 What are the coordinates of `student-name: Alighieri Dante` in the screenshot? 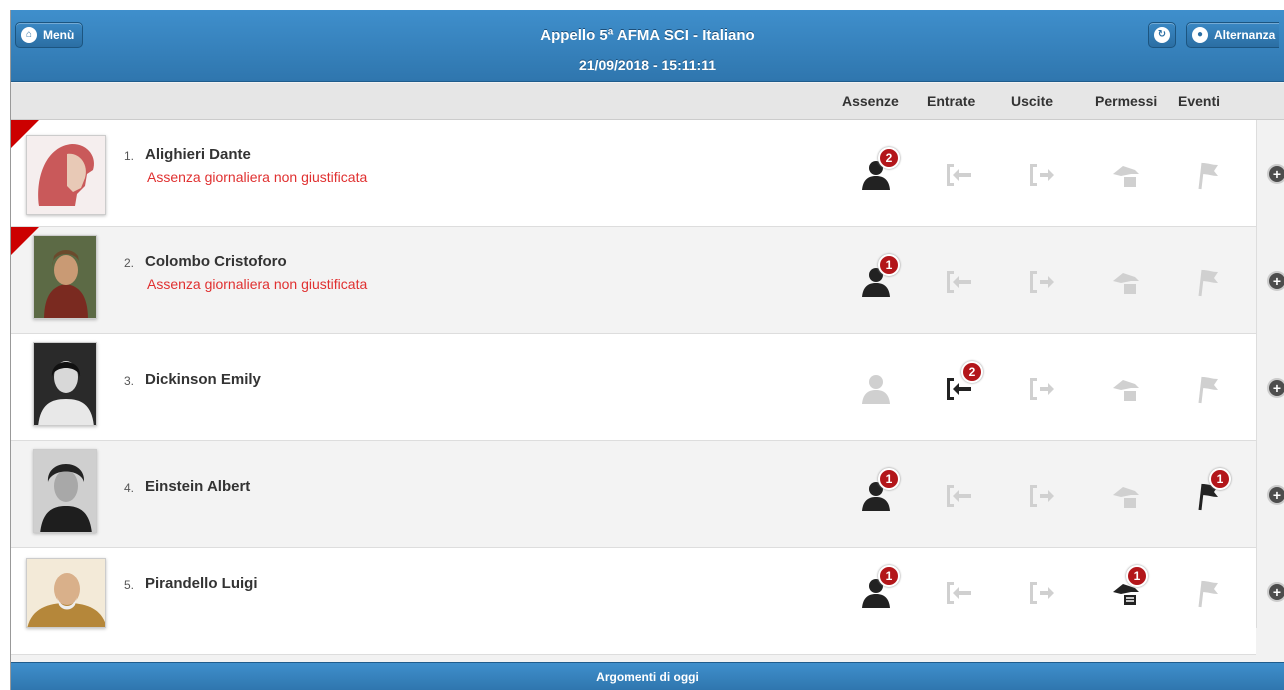 It's located at (198, 154).